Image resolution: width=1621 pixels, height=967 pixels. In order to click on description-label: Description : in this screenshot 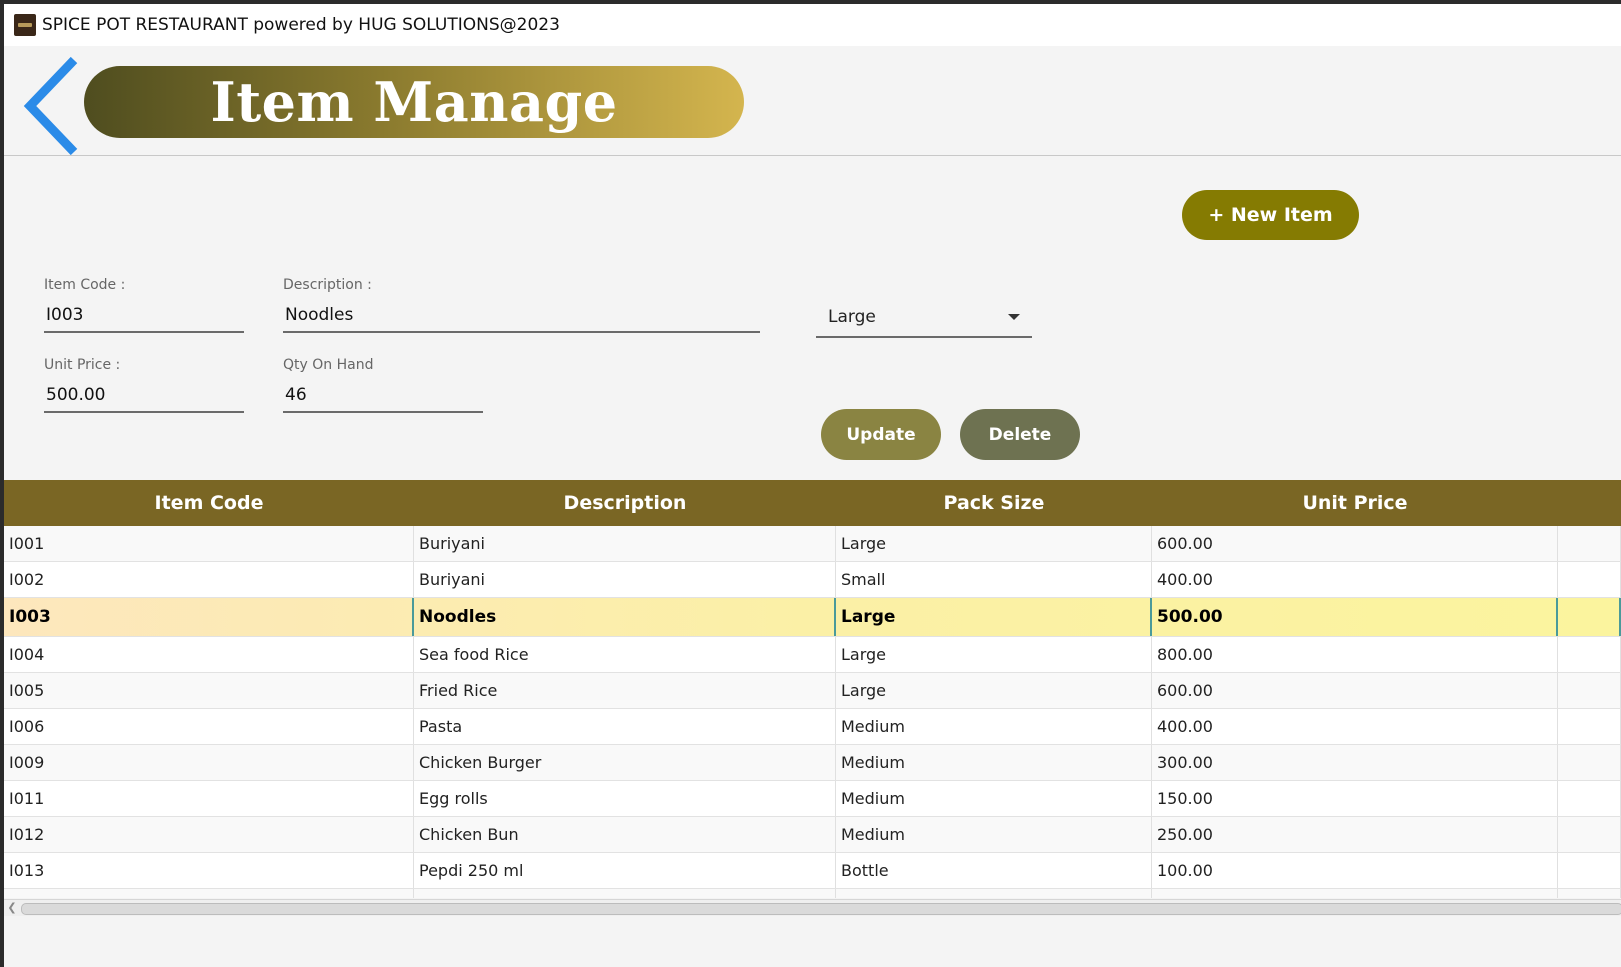, I will do `click(327, 285)`.